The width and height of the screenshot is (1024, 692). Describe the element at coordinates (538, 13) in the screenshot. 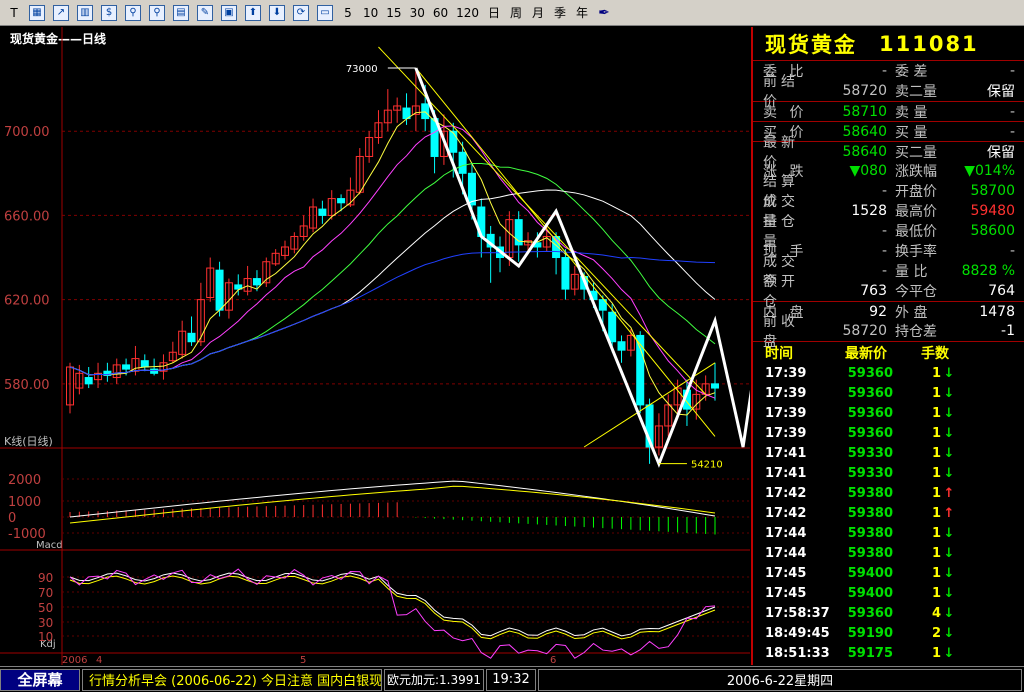

I see `period-month: 月` at that location.